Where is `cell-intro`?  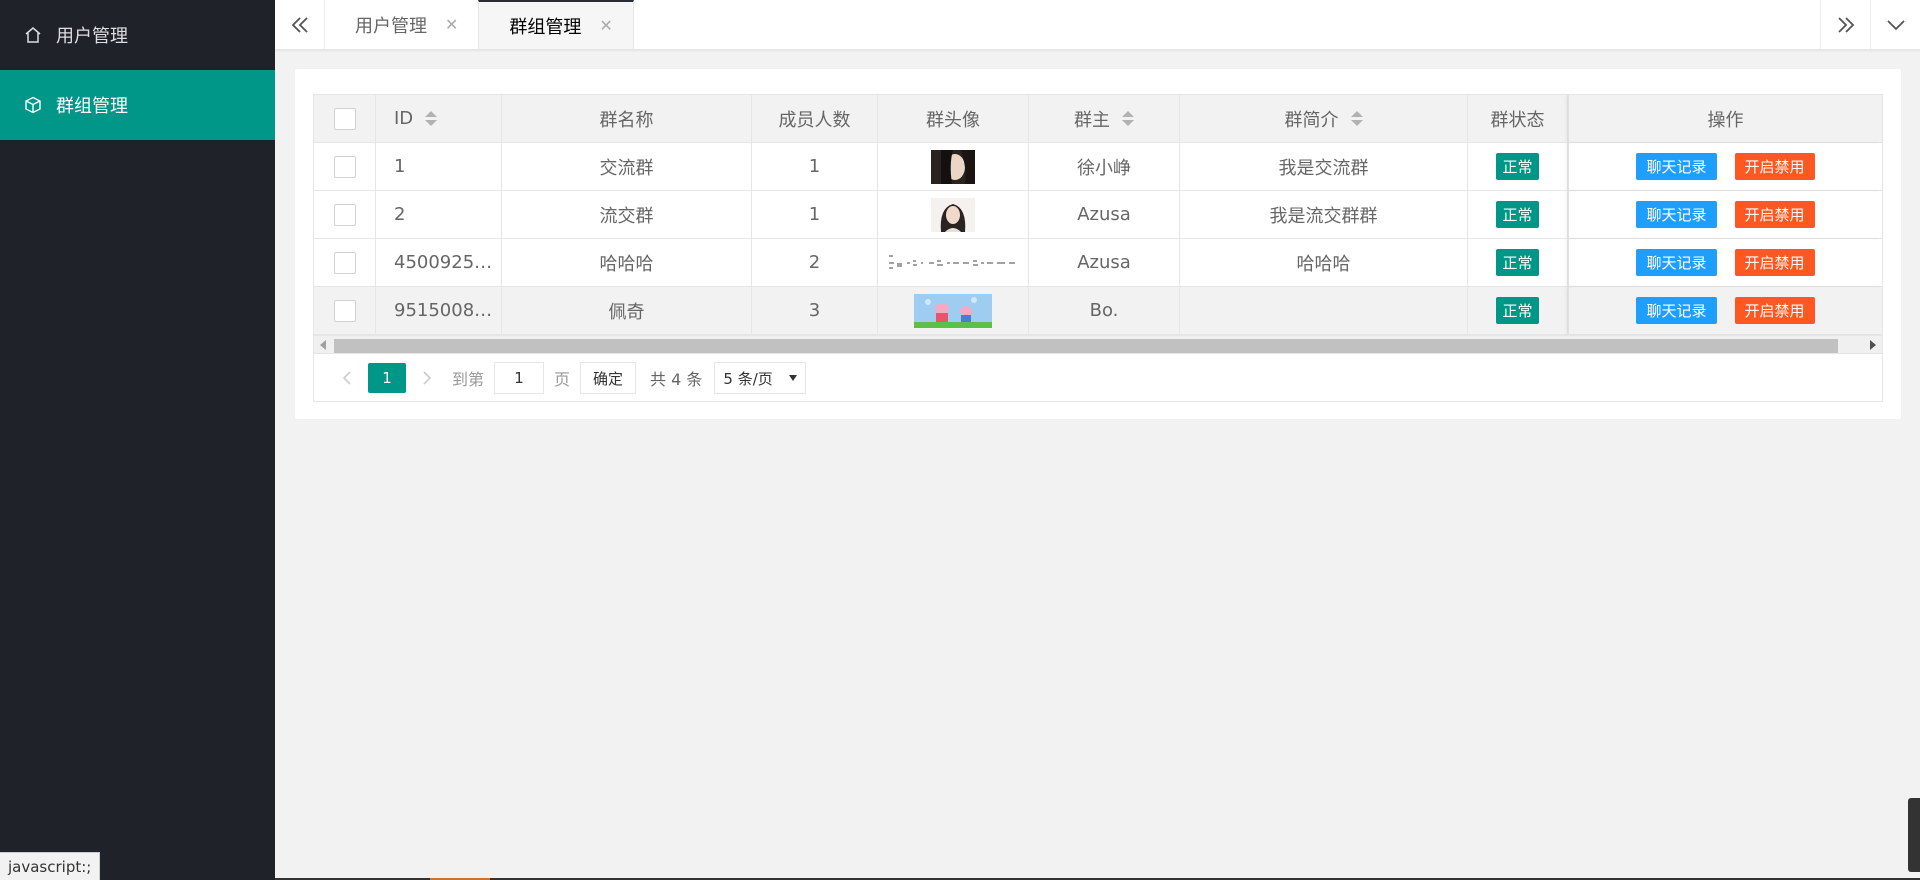
cell-intro is located at coordinates (1324, 310).